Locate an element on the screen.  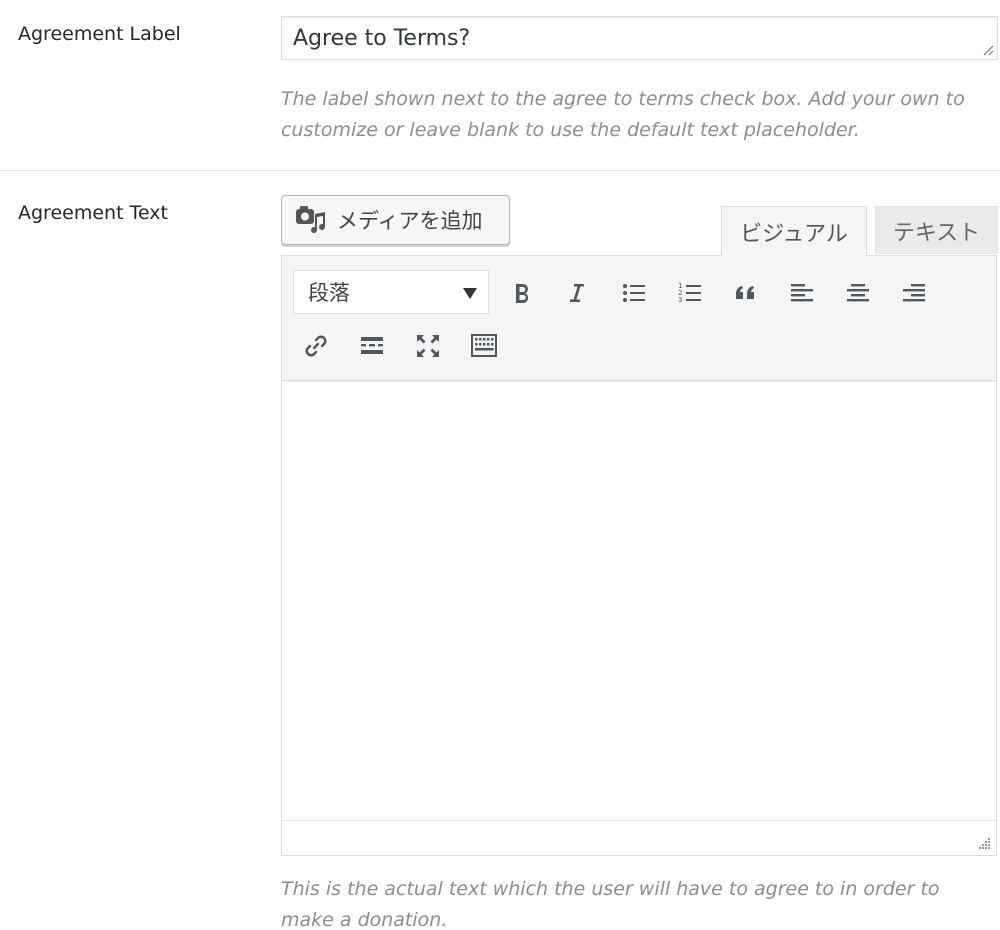
add-media-button: メディアを追加 is located at coordinates (395, 220).